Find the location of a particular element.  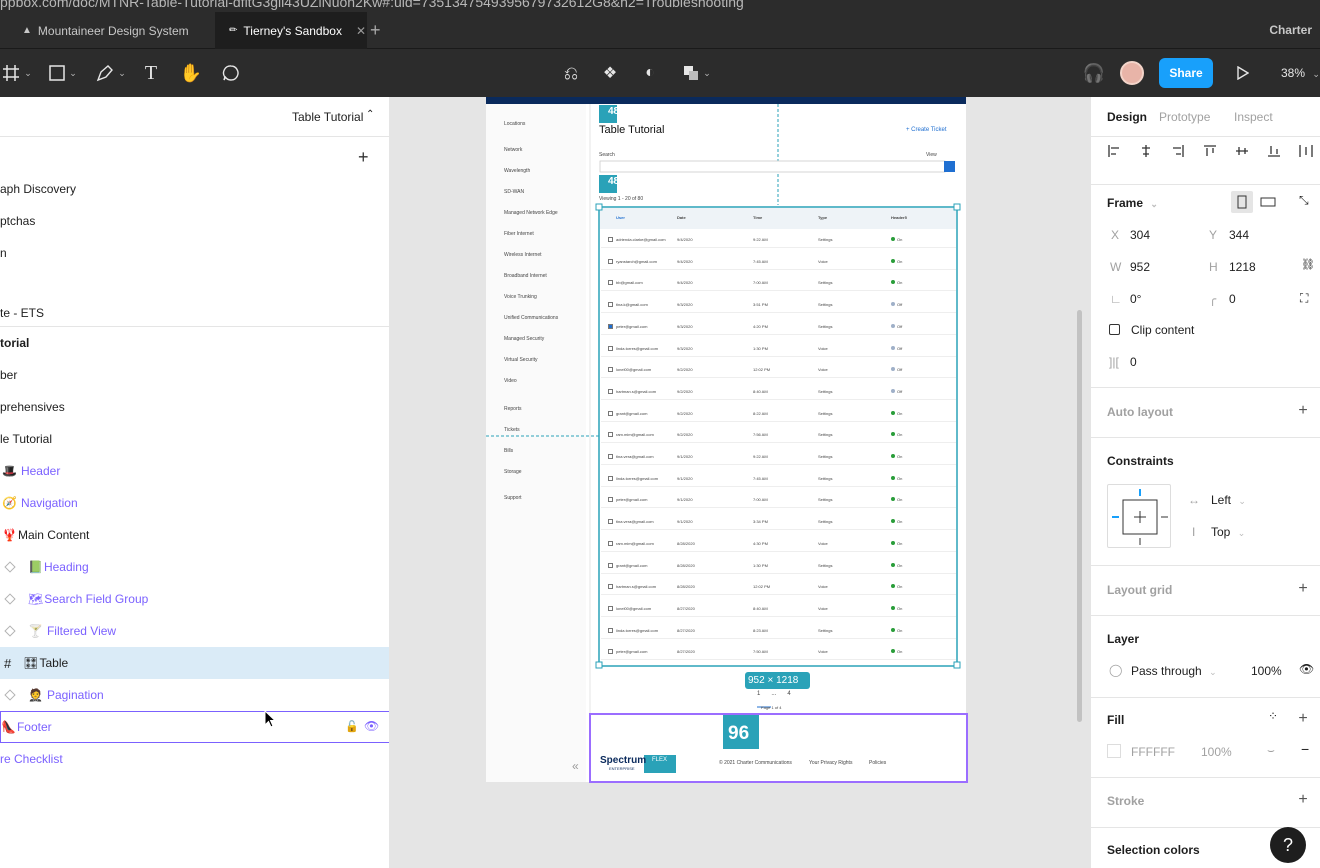

layer-item-heading: 📗 Heading is located at coordinates (194, 567).